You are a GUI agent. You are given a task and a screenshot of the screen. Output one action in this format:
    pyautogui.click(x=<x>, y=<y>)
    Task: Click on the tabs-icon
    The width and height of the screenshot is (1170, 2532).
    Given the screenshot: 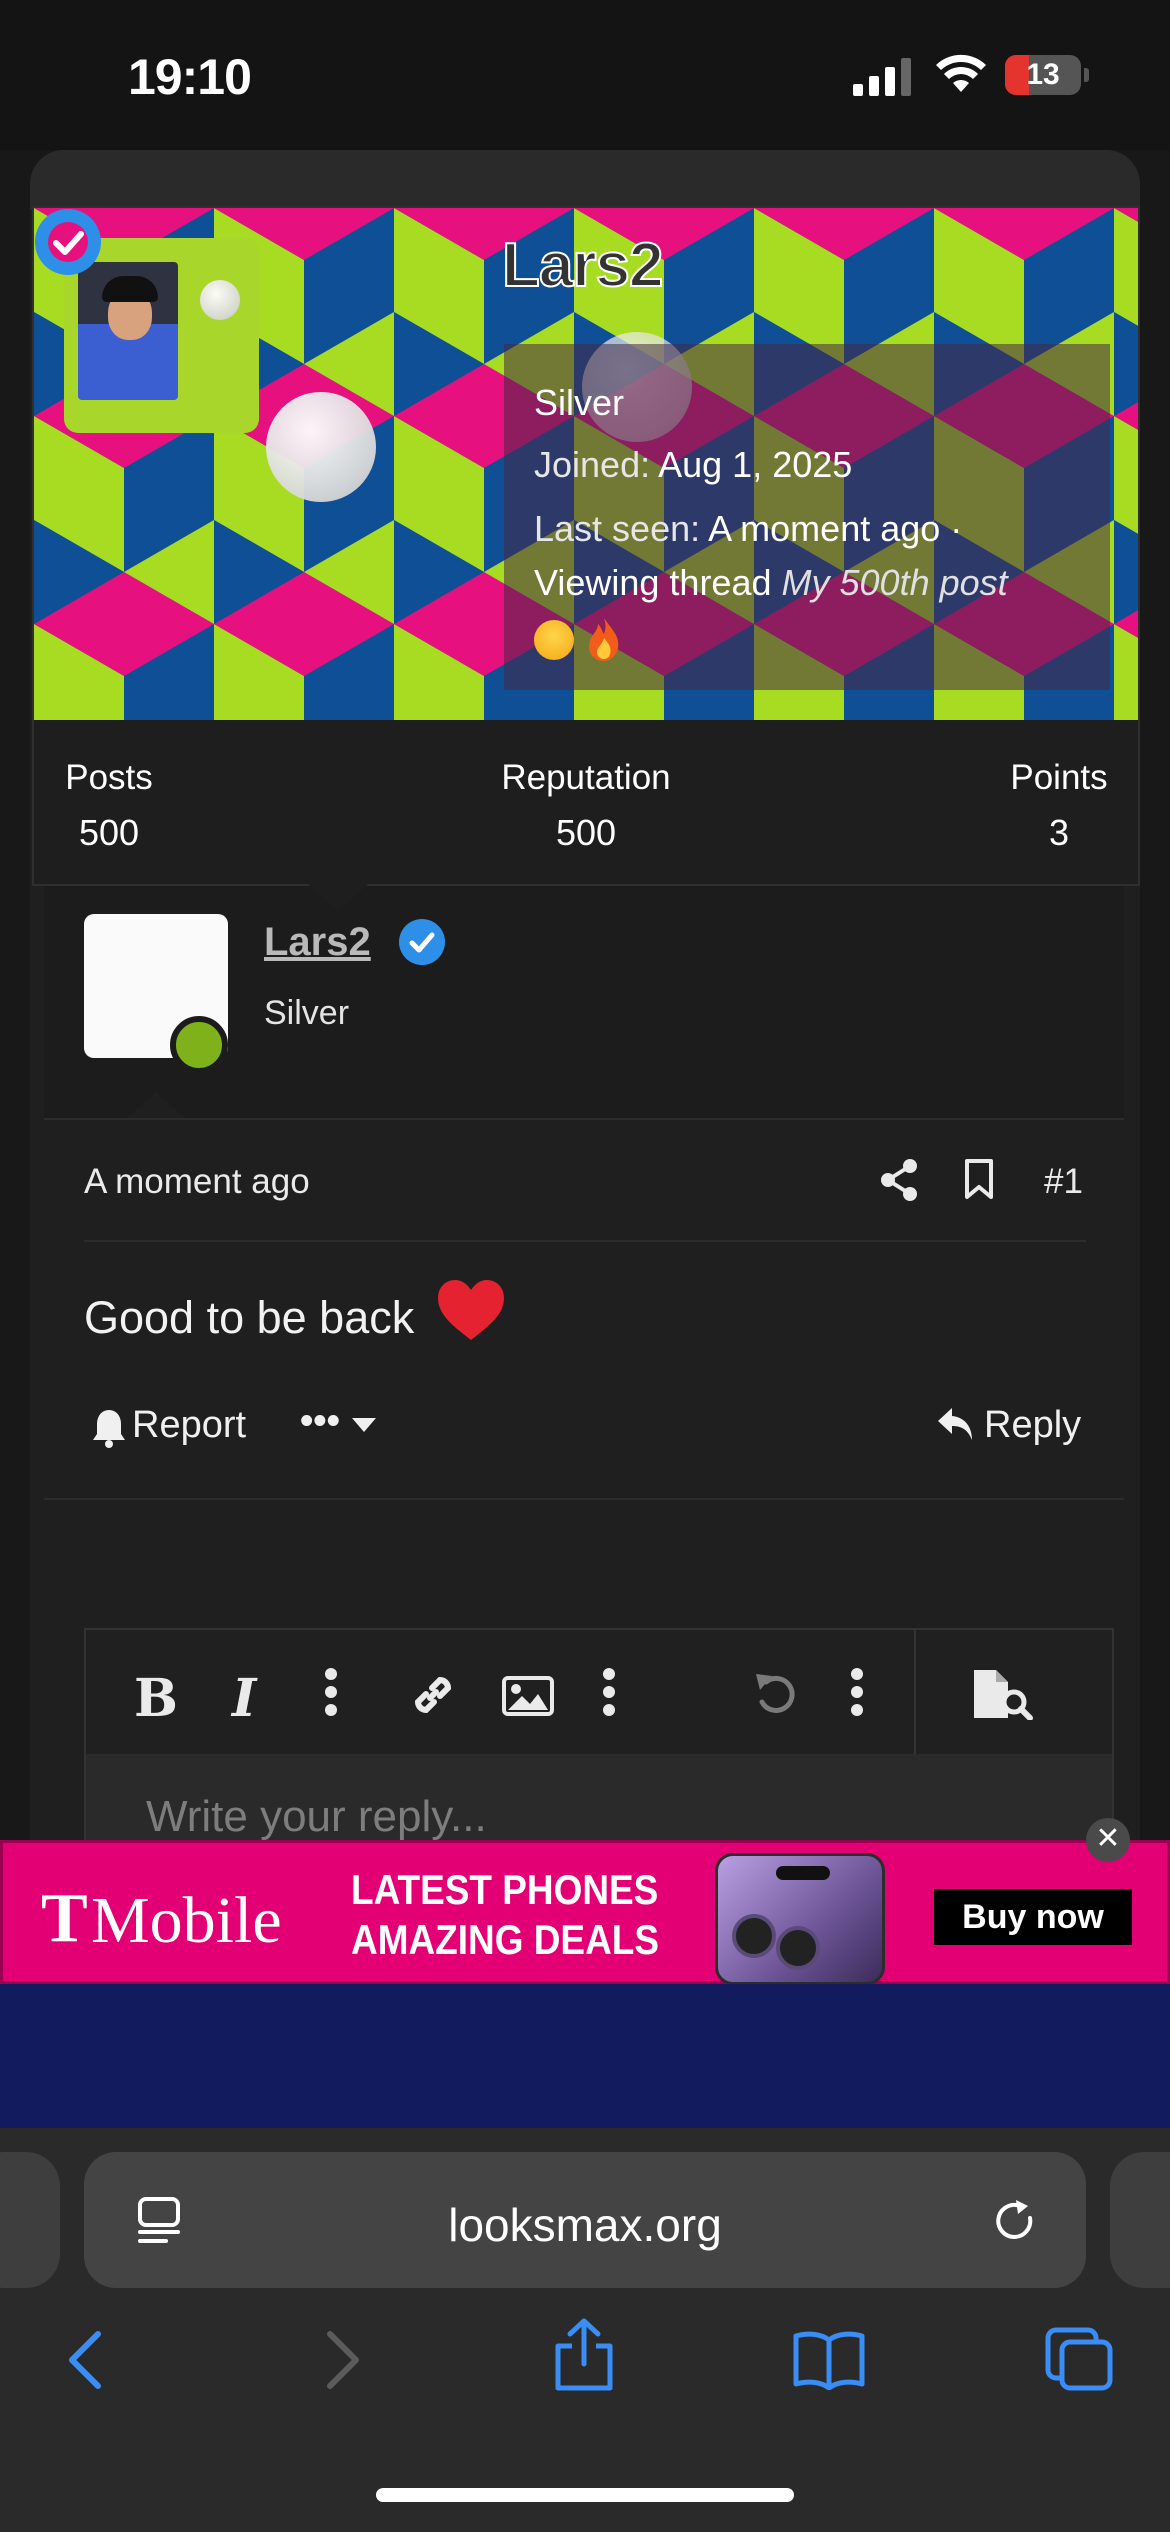 What is the action you would take?
    pyautogui.click(x=1079, y=2359)
    